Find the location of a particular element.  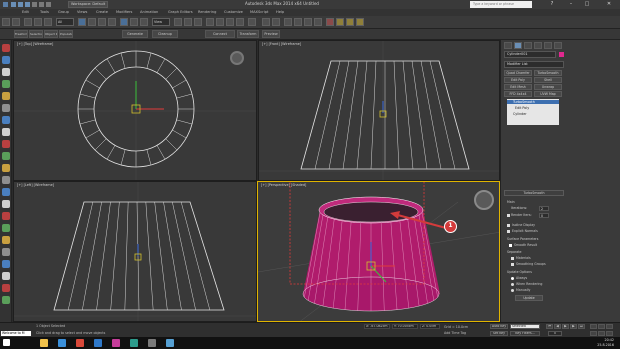

pivot-center-icon is located at coordinates (178, 22).